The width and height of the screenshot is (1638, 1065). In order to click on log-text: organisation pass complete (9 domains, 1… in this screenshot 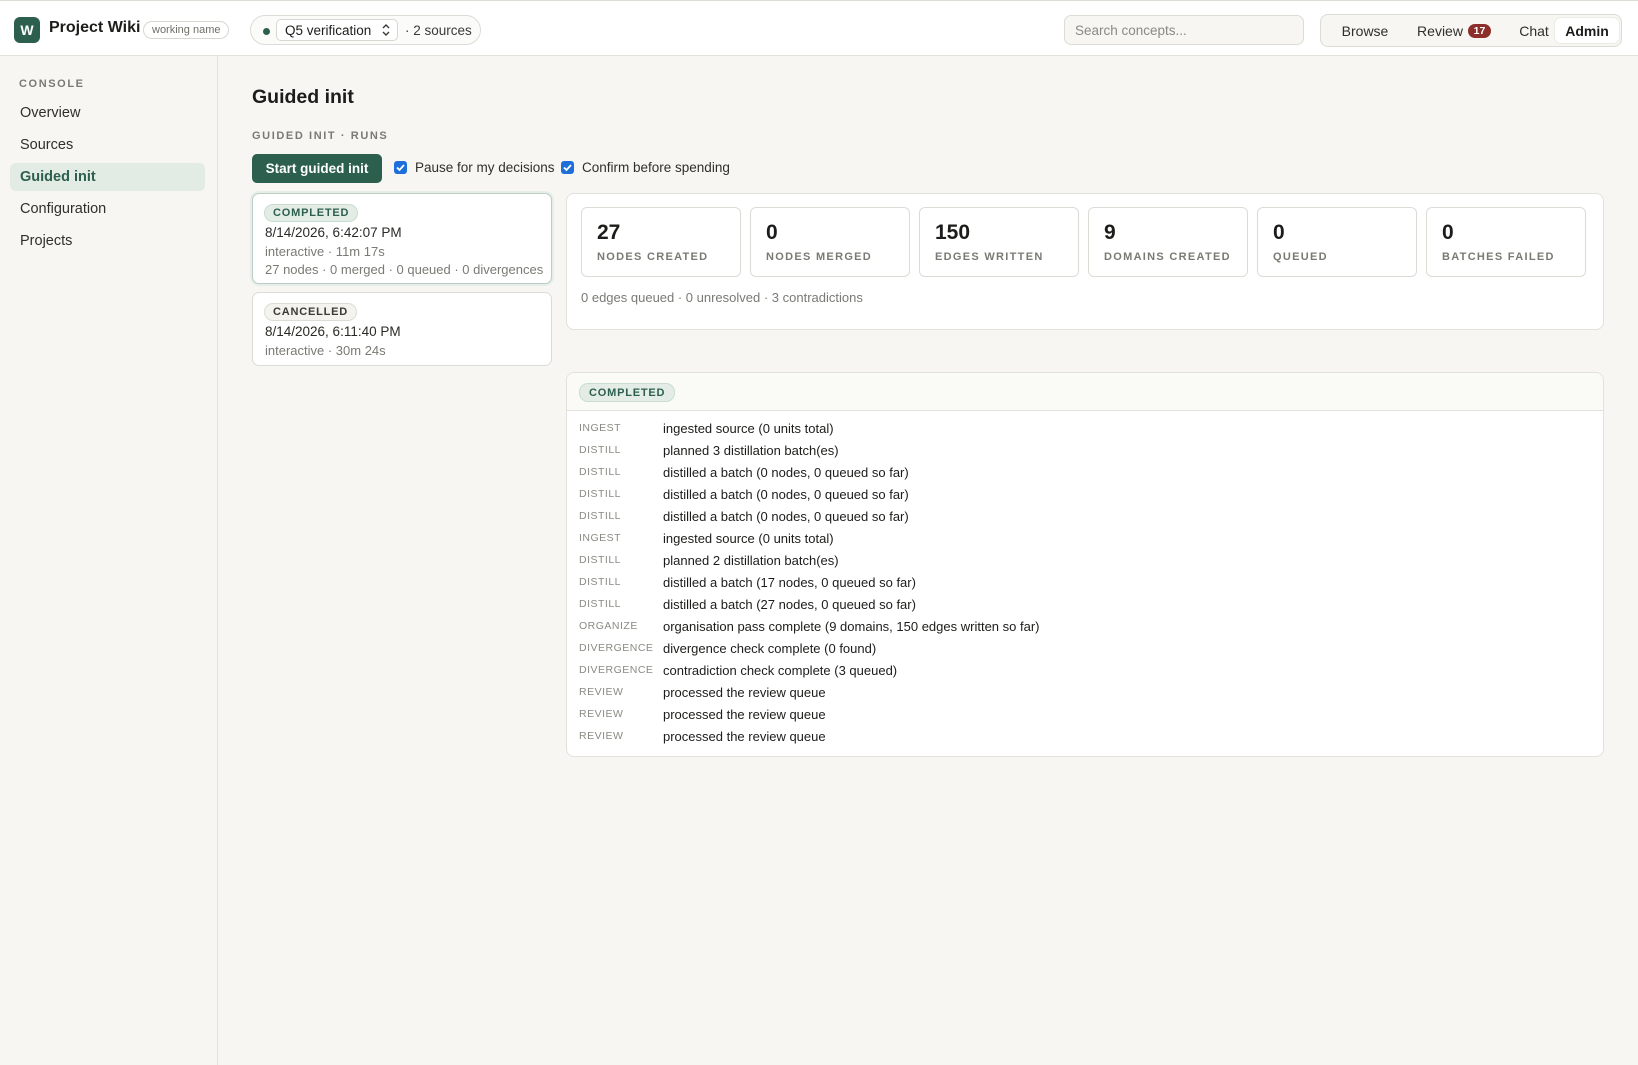, I will do `click(851, 626)`.